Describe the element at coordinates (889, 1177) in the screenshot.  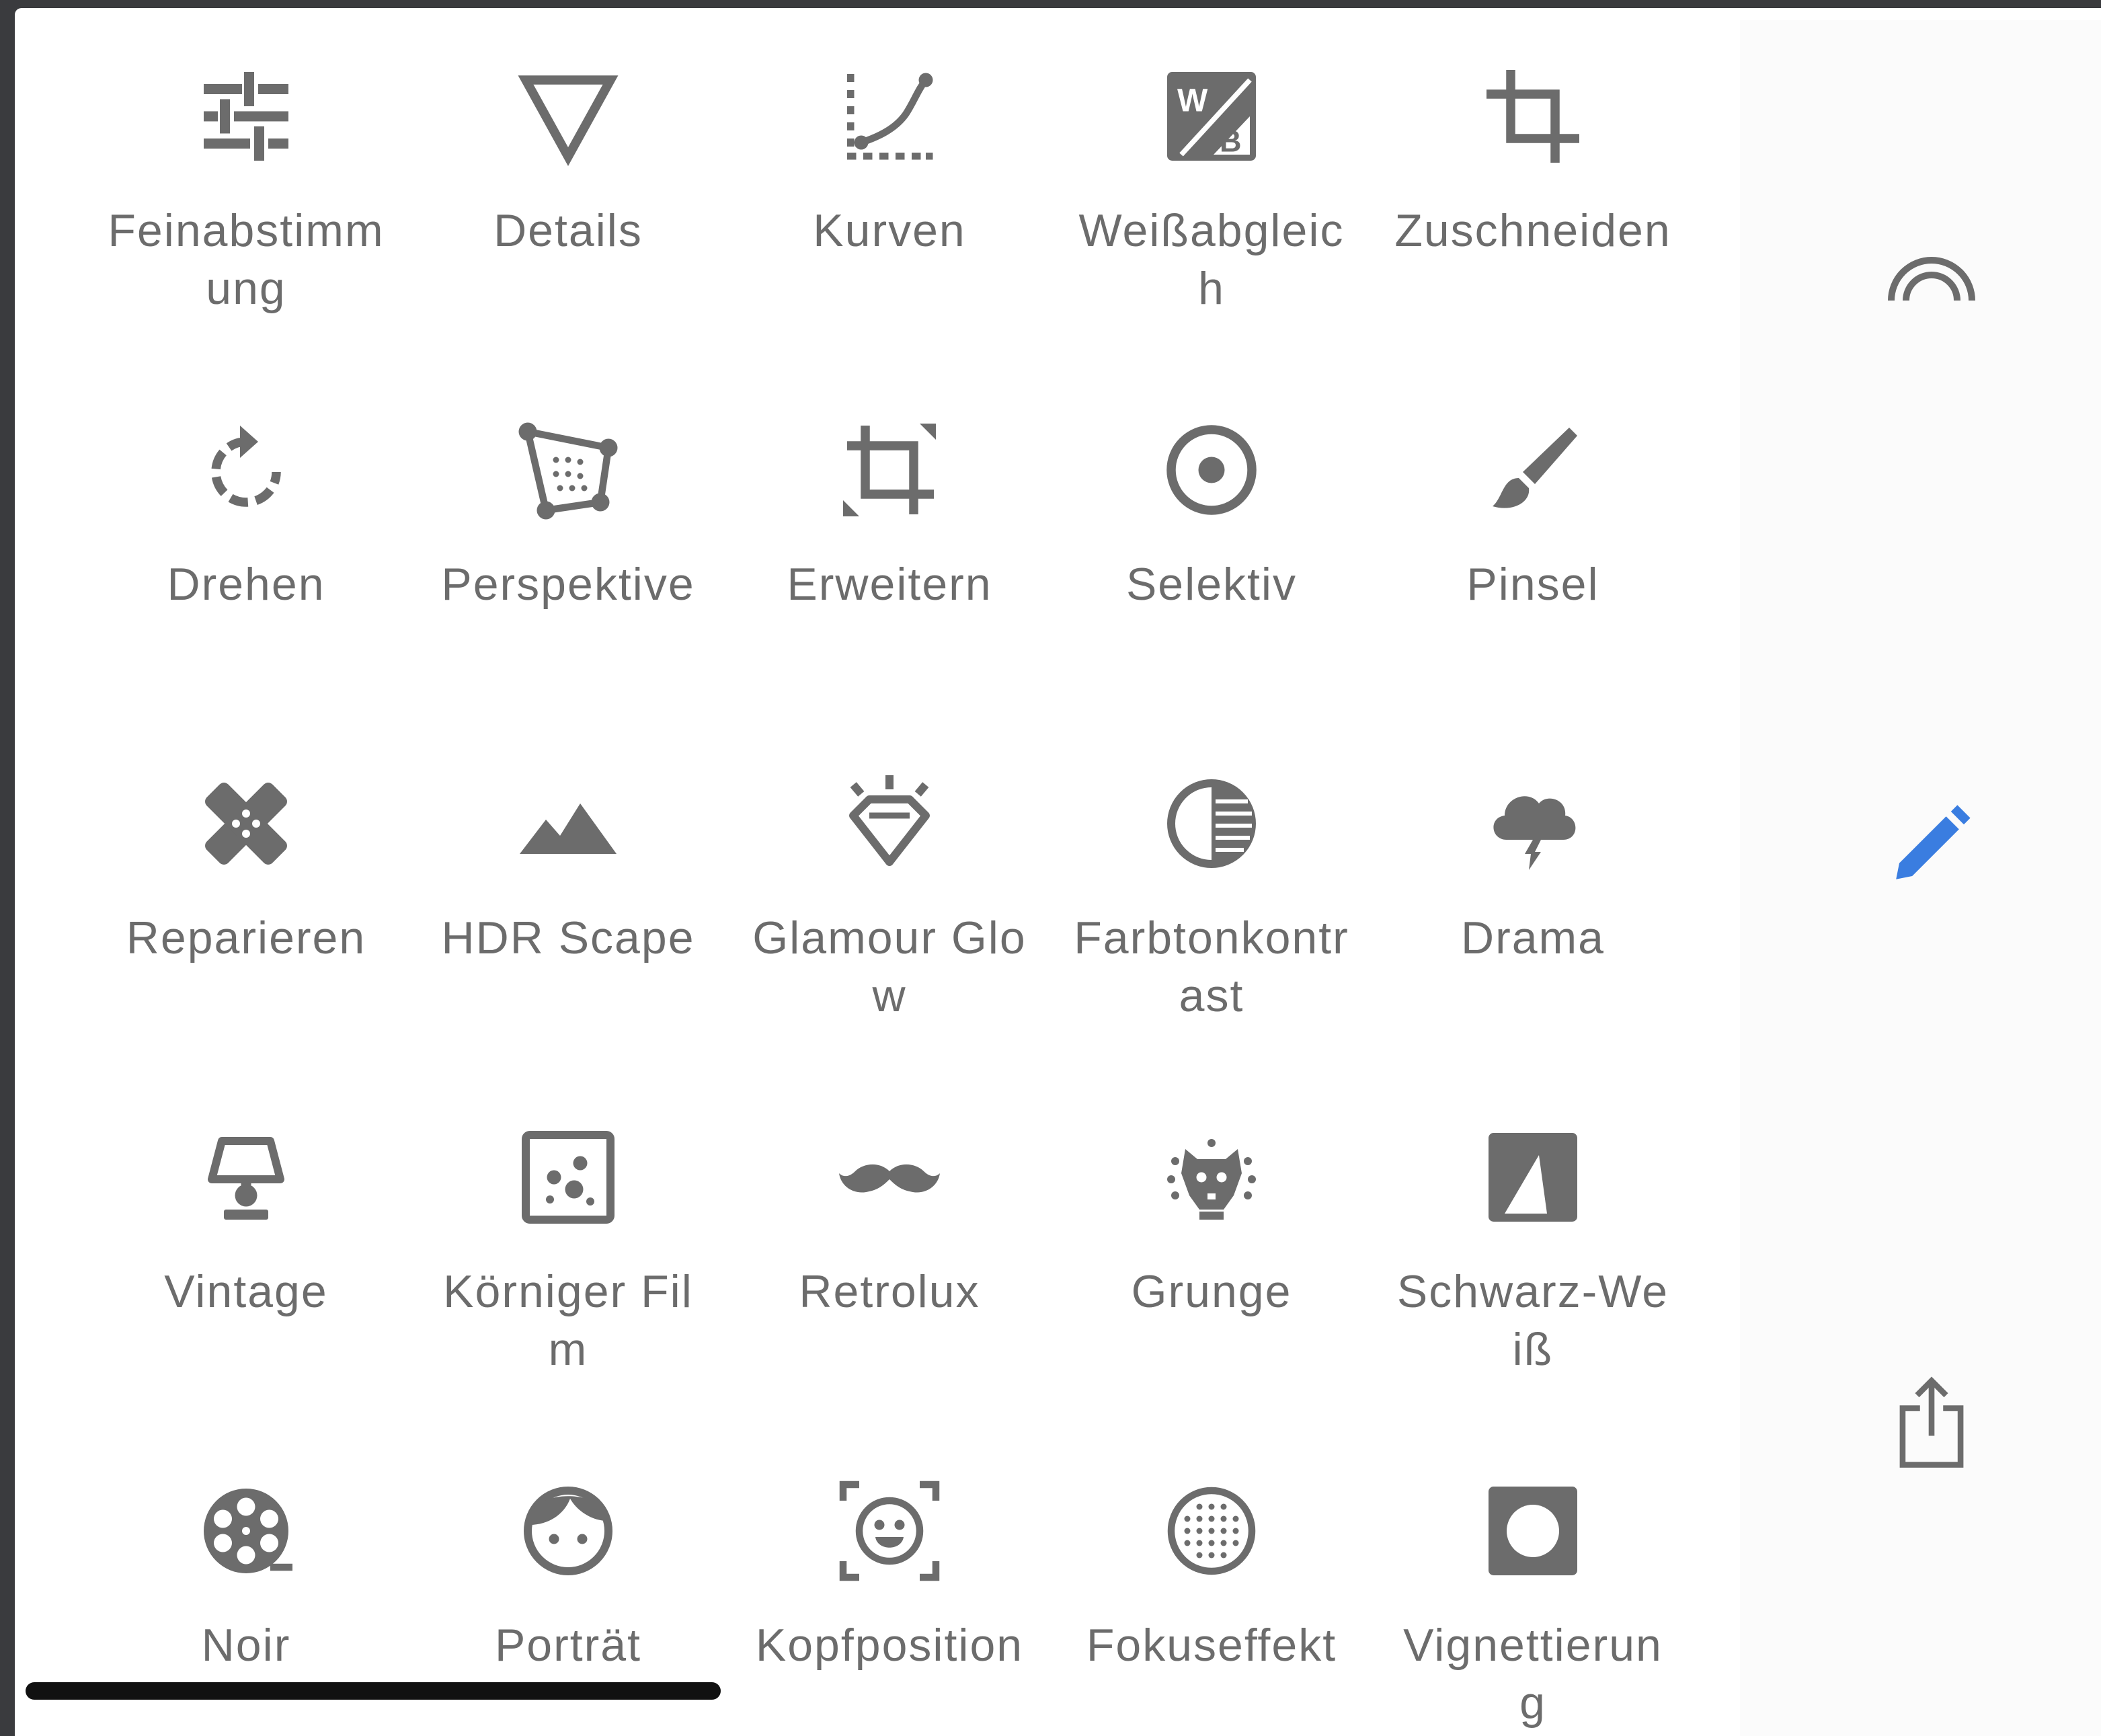
I see `mustache-icon` at that location.